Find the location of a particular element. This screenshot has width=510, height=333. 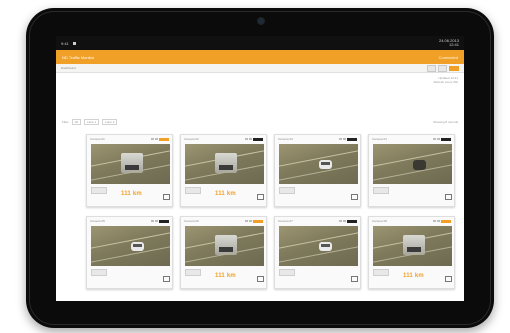

camera-card: Camera 05 is located at coordinates (129, 252).